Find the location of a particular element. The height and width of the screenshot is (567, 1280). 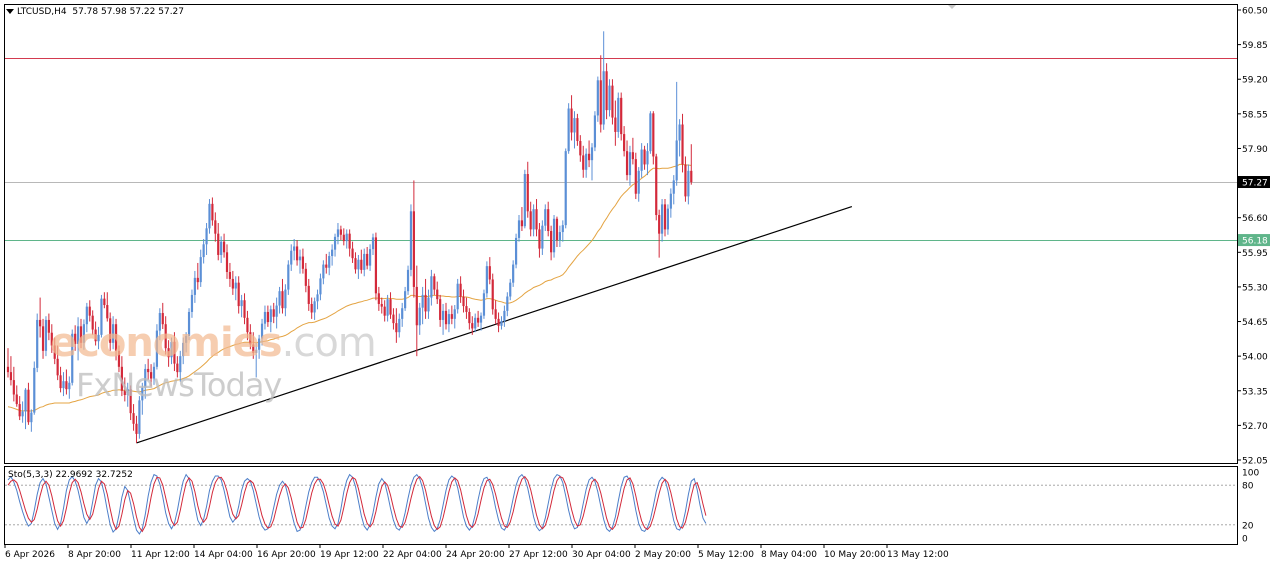

sto-axis-label: 20 is located at coordinates (1248, 526).